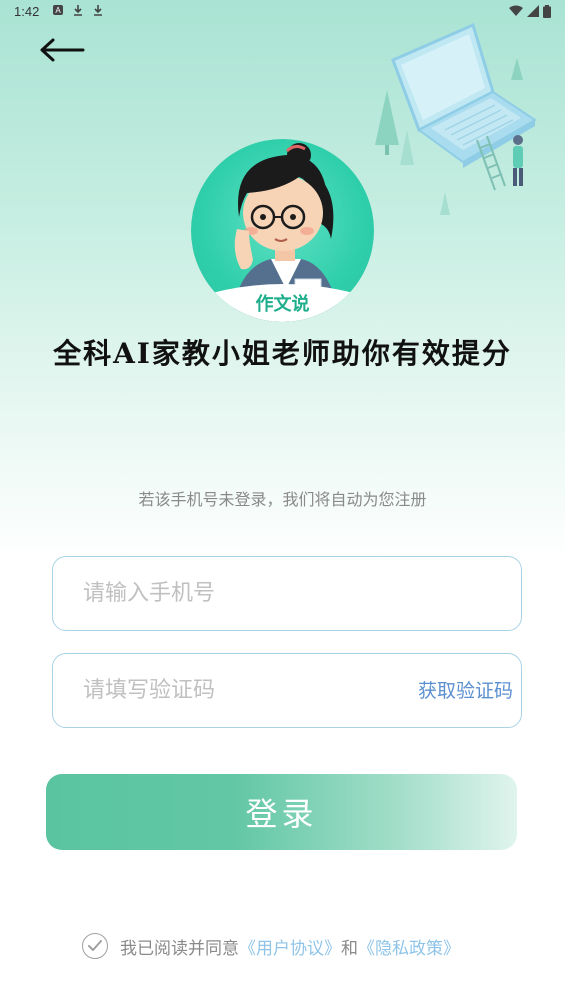 This screenshot has width=565, height=1004. I want to click on phone-field, so click(287, 593).